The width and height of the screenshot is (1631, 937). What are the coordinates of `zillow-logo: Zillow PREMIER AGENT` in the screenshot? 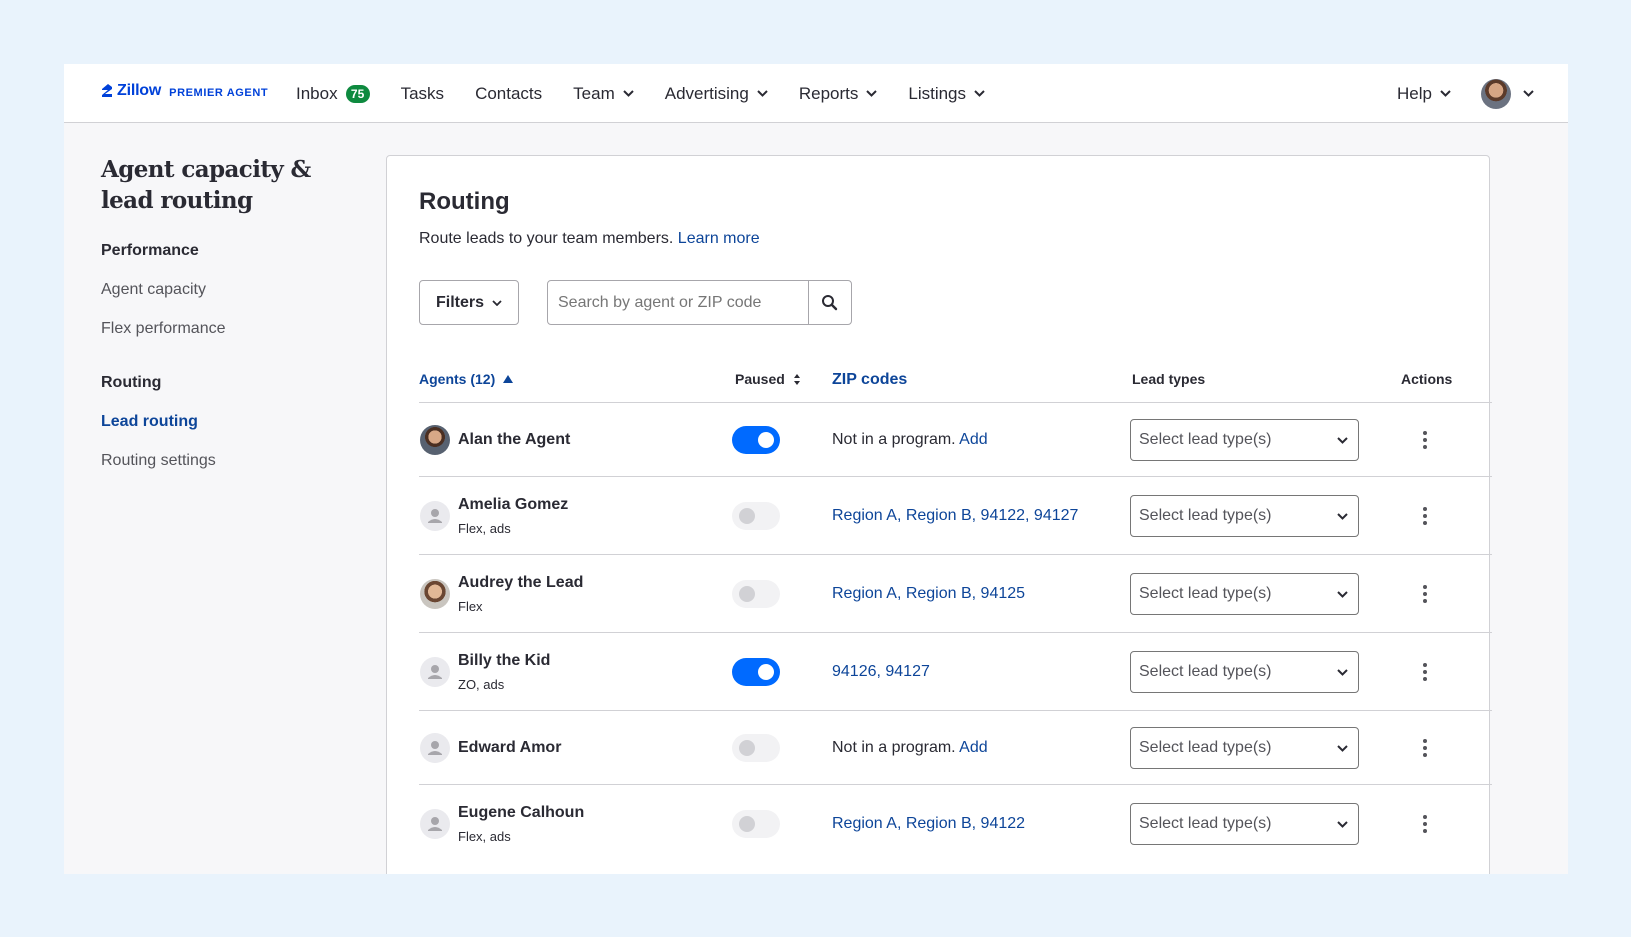 It's located at (184, 91).